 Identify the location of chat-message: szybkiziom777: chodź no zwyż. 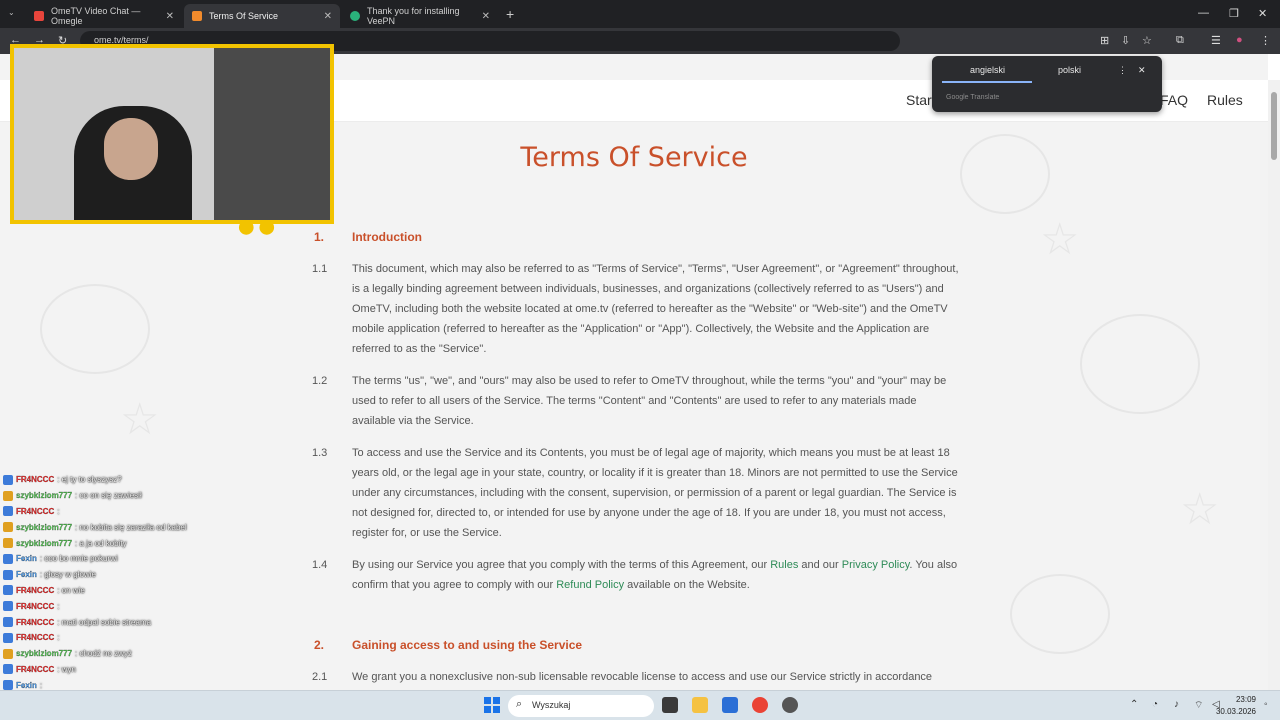
(125, 654).